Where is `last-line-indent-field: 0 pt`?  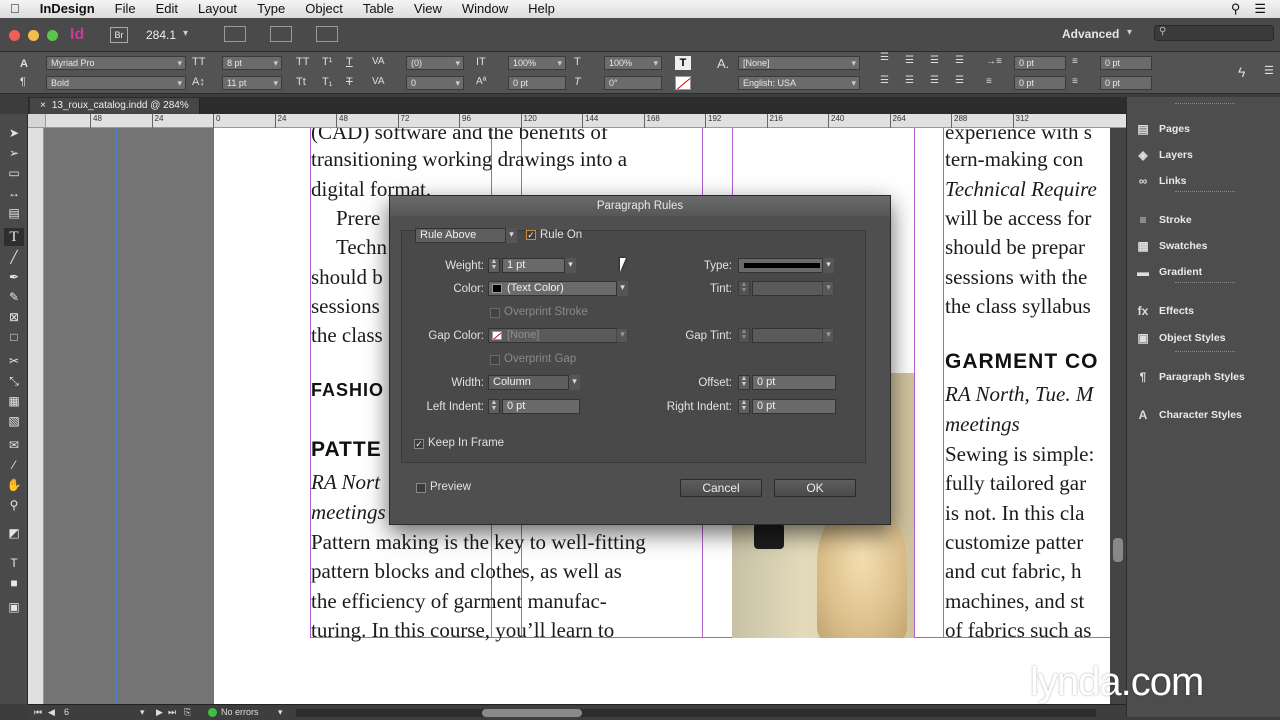
last-line-indent-field: 0 pt is located at coordinates (1126, 83).